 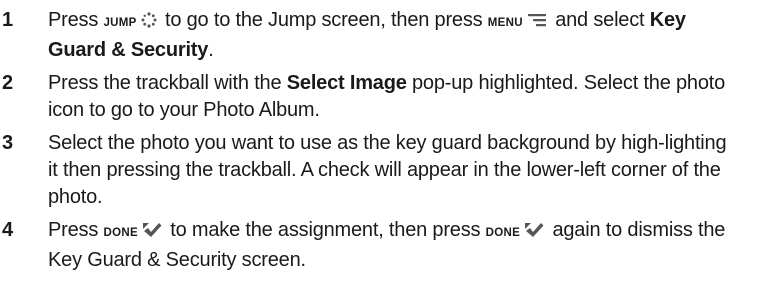 What do you see at coordinates (8, 20) in the screenshot?
I see `step-number: 1` at bounding box center [8, 20].